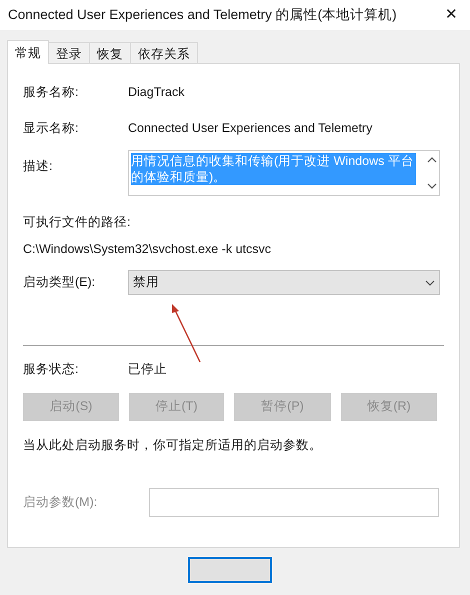 Image resolution: width=470 pixels, height=595 pixels. What do you see at coordinates (147, 249) in the screenshot?
I see `path-text: C:\Windows\System32\svchost.exe -k utcsvc` at bounding box center [147, 249].